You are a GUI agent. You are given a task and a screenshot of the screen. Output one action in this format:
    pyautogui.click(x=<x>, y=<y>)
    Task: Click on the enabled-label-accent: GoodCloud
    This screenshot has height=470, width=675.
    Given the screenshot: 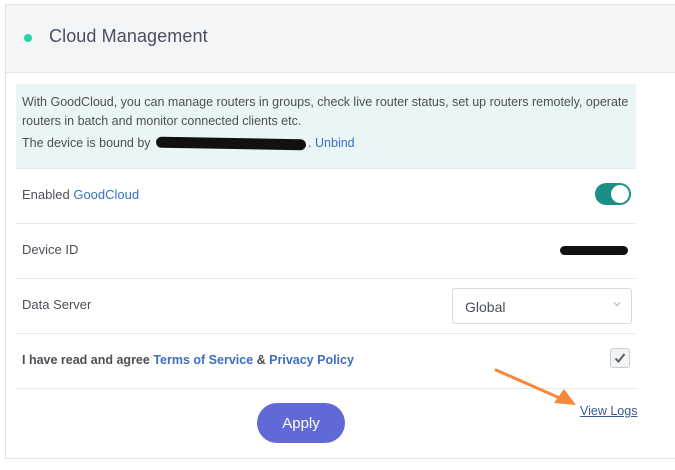 What is the action you would take?
    pyautogui.click(x=106, y=194)
    